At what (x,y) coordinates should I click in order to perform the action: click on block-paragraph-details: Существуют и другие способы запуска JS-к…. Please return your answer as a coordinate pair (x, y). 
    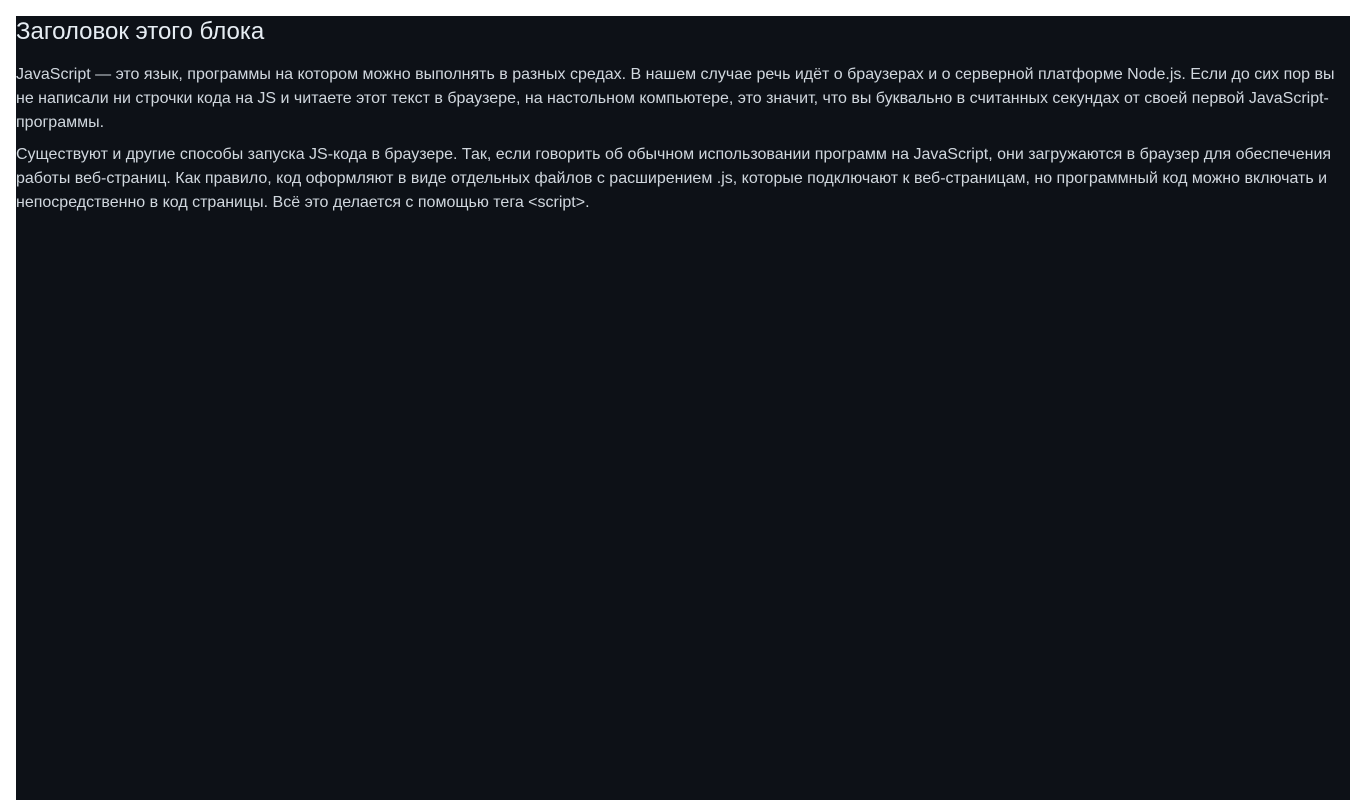
    Looking at the image, I should click on (674, 178).